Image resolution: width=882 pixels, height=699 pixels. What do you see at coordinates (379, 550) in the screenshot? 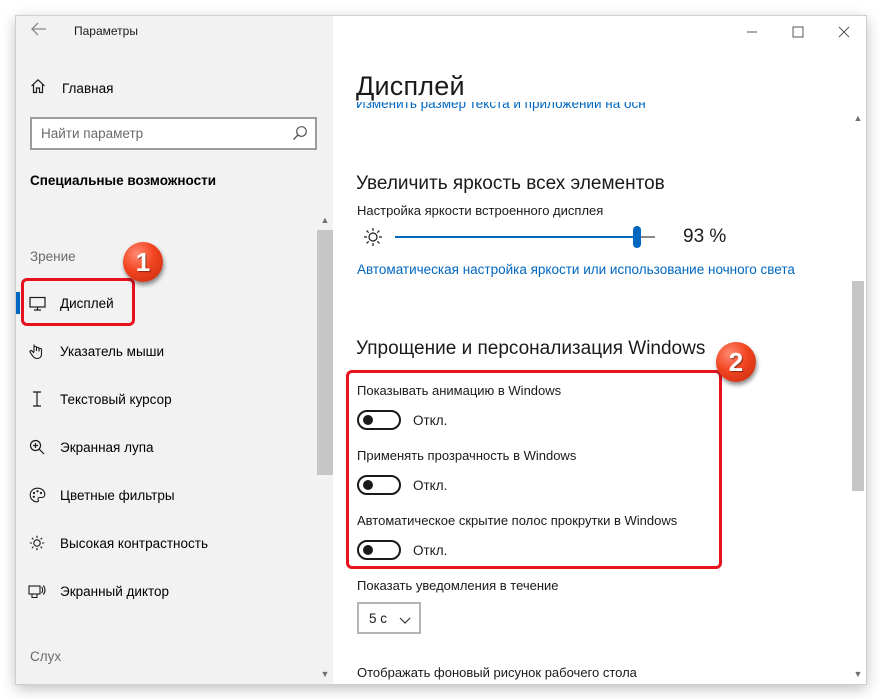
I see `scrollbars-toggle` at bounding box center [379, 550].